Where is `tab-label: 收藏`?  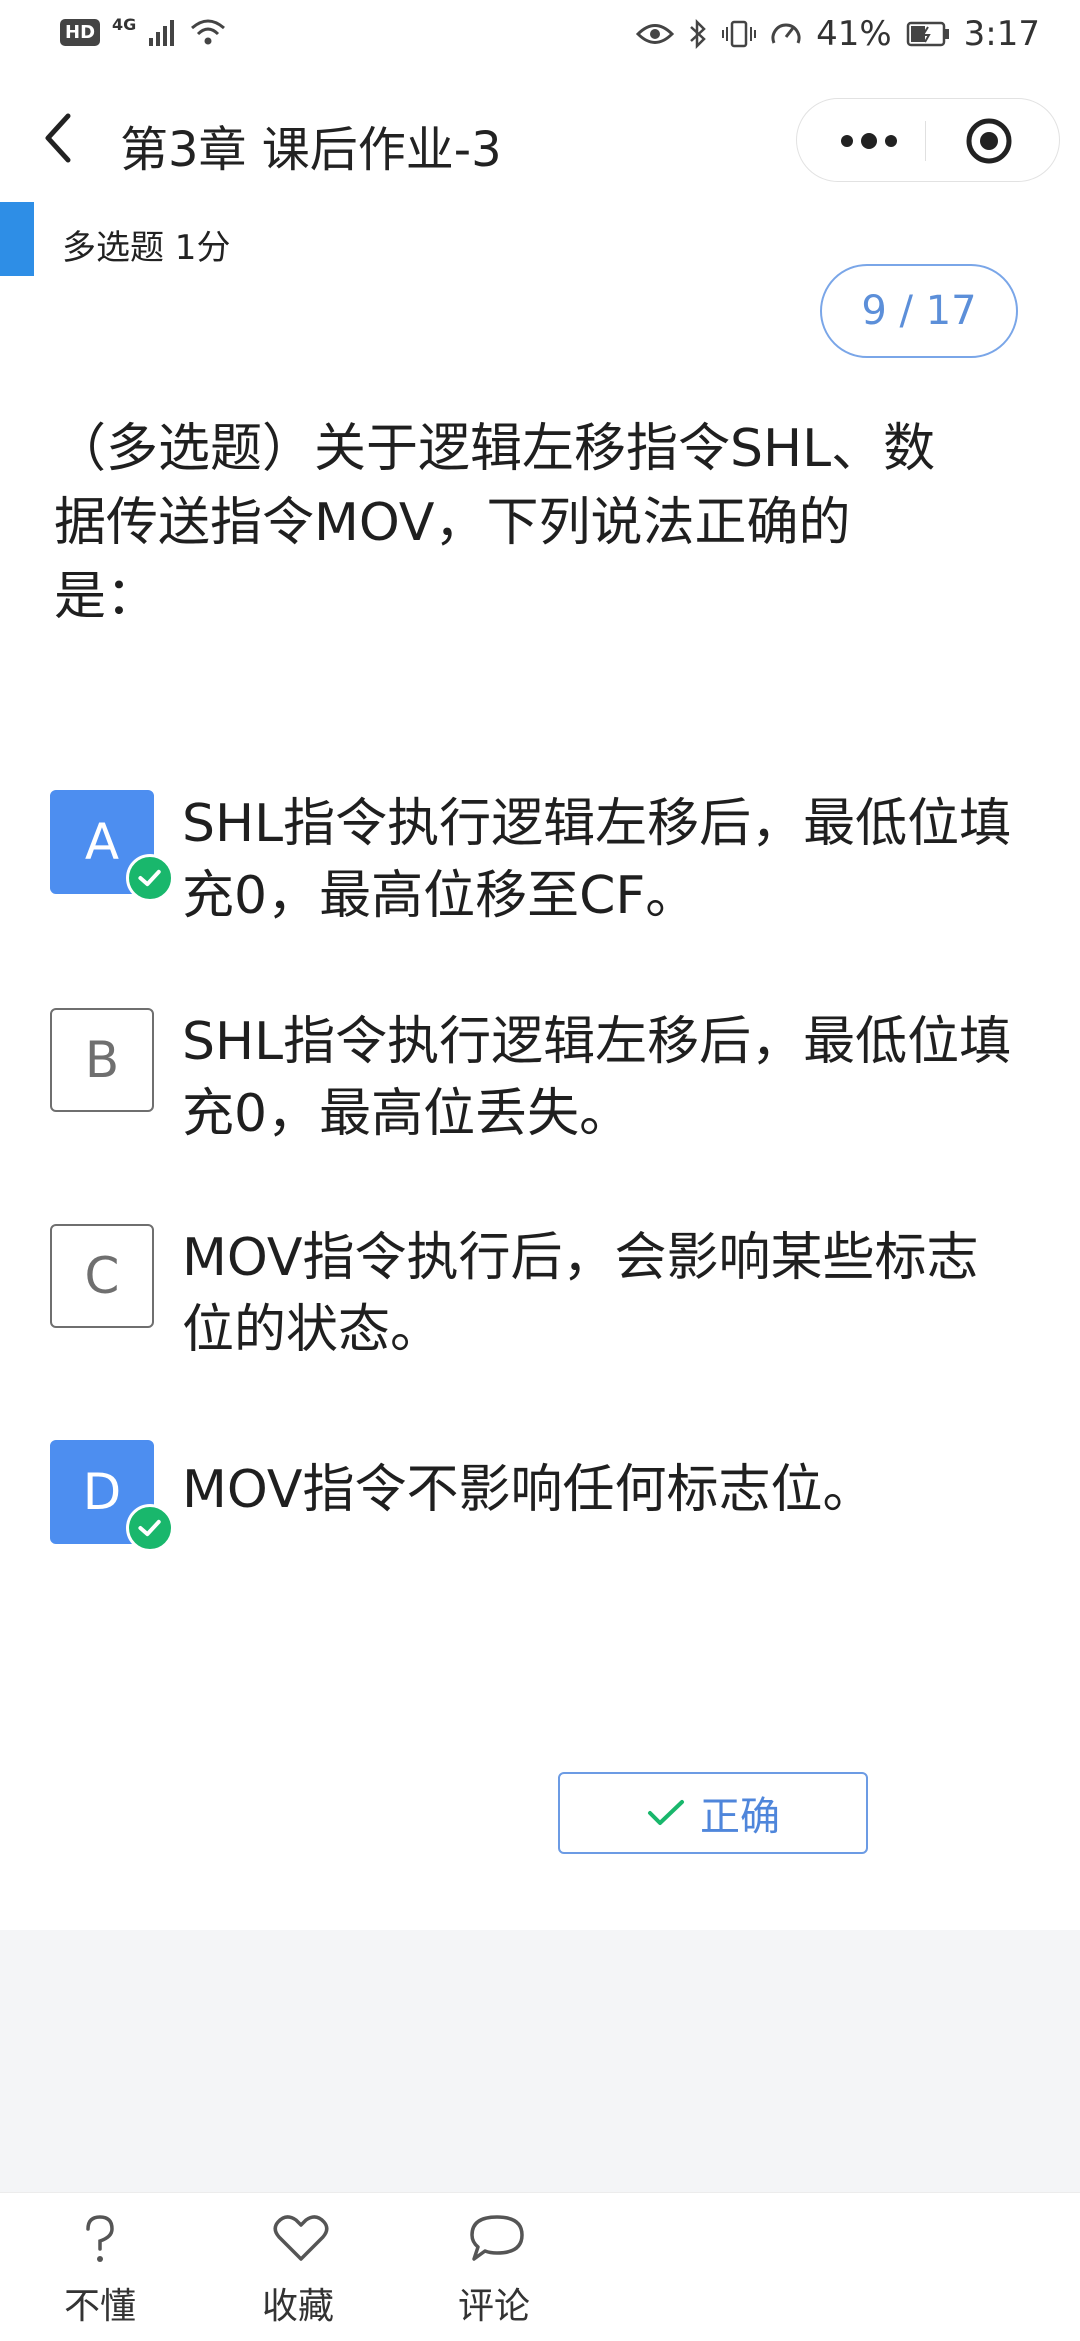 tab-label: 收藏 is located at coordinates (297, 2306).